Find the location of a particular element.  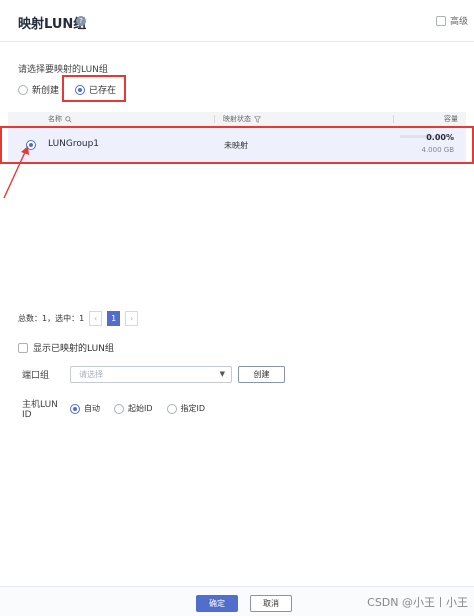

port-group-row: 端口组 请选择 ▼ 创建 is located at coordinates (153, 374).